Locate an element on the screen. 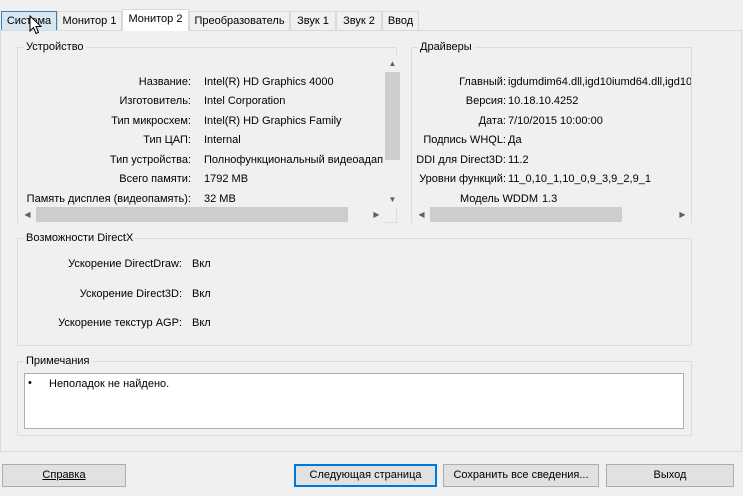 Image resolution: width=743 pixels, height=496 pixels. display-memory-label: Память дисплея (видеопамять): is located at coordinates (108, 199).